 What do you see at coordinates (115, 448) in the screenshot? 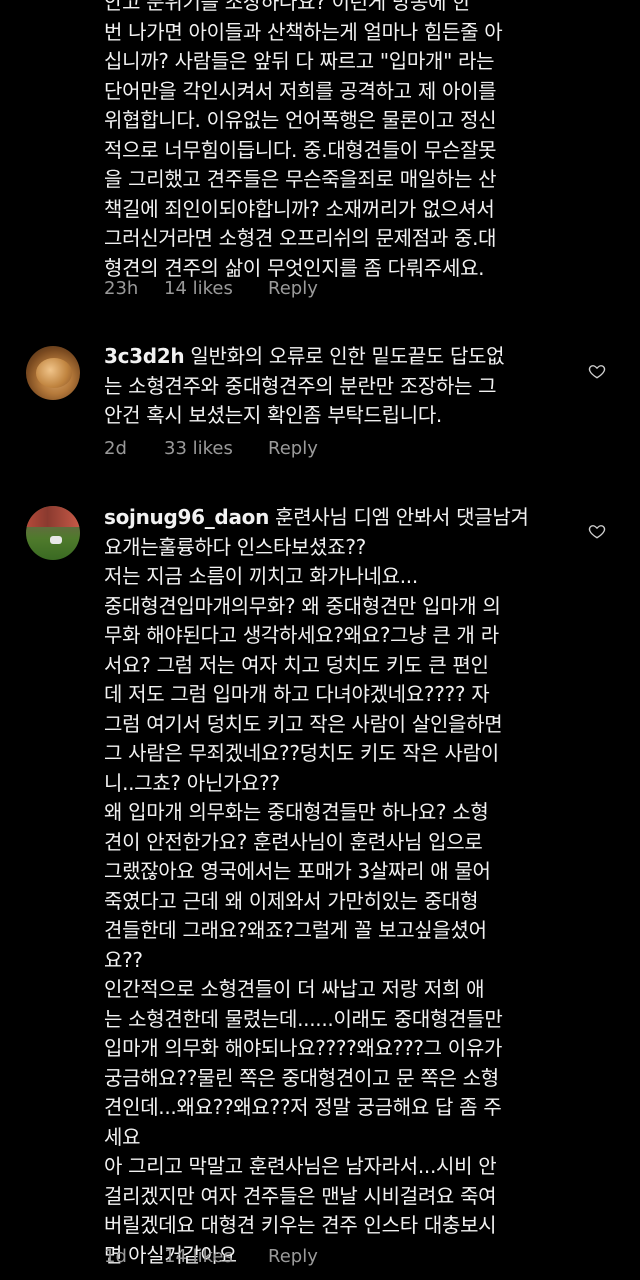
I see `comment-age: 2d` at bounding box center [115, 448].